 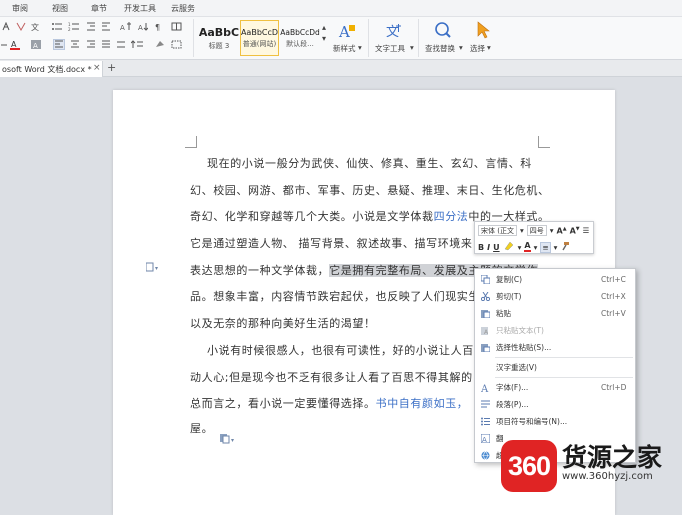 What do you see at coordinates (370, 190) in the screenshot?
I see `paragraph-line: 幻、校园、网游、都市、军事、历史、悬疑、推理、末日、生化危机、` at bounding box center [370, 190].